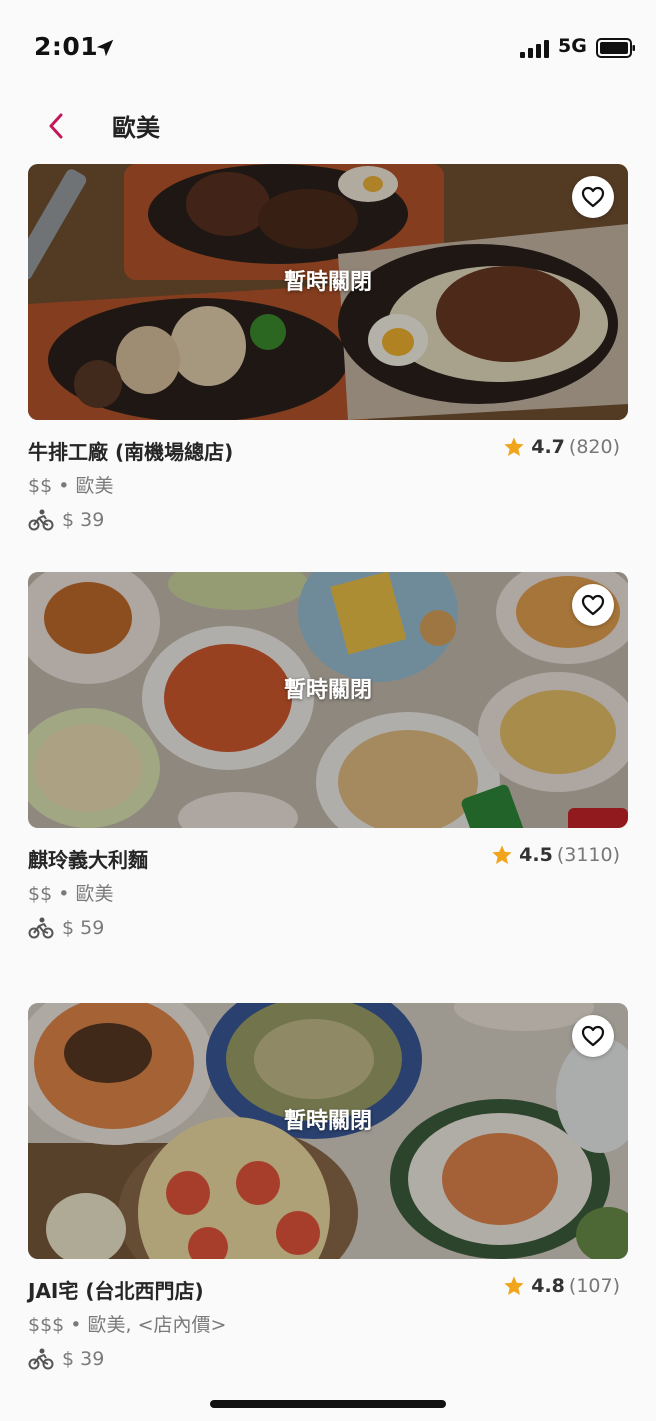 This screenshot has width=656, height=1421. Describe the element at coordinates (328, 127) in the screenshot. I see `nav-bar: 歐美` at that location.